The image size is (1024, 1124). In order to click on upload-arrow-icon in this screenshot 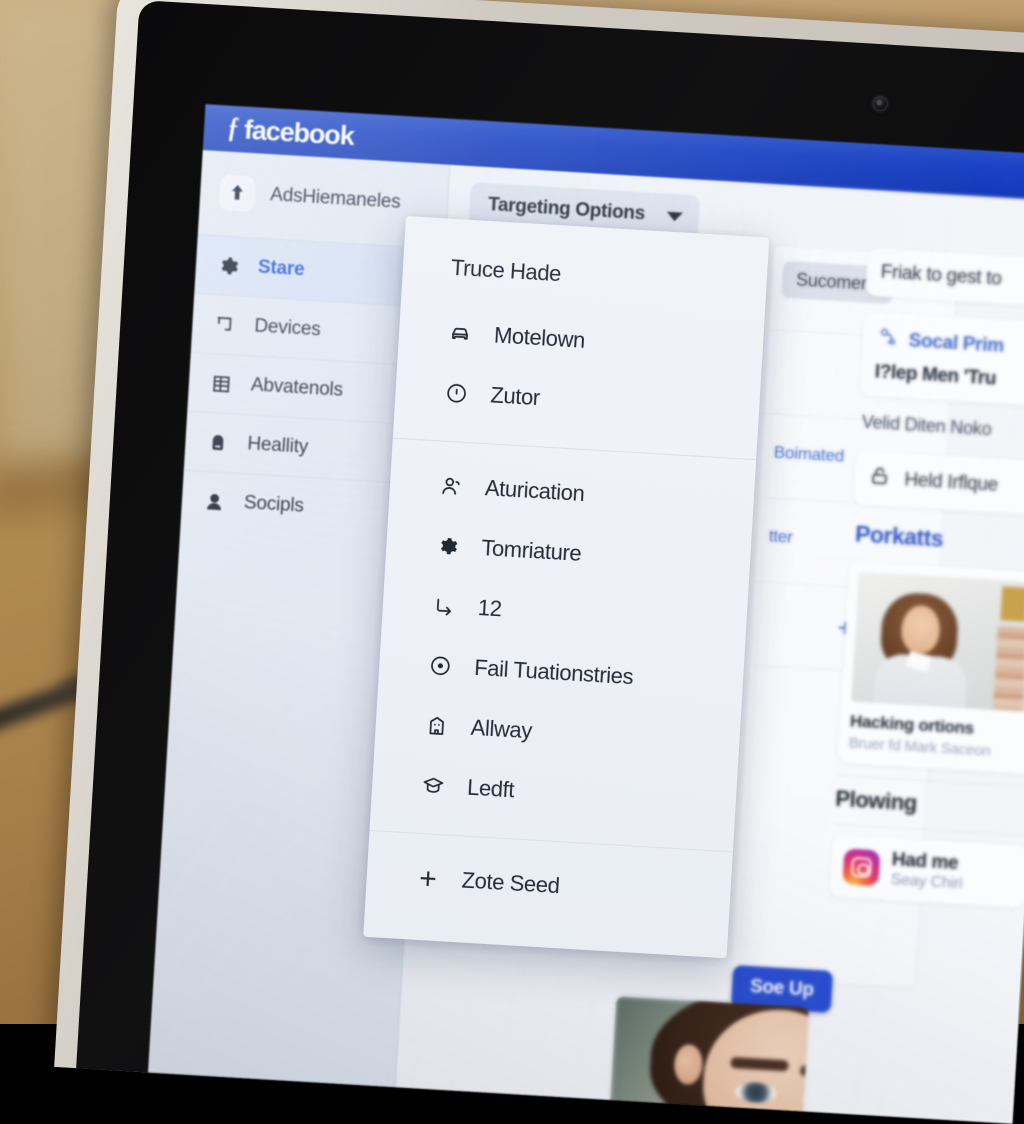, I will do `click(237, 193)`.